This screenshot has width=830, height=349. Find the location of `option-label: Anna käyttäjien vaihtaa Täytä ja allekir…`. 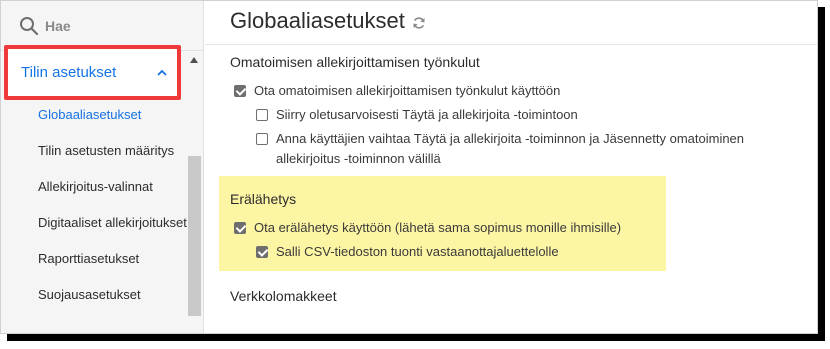

option-label: Anna käyttäjien vaihtaa Täytä ja allekir… is located at coordinates (510, 148).